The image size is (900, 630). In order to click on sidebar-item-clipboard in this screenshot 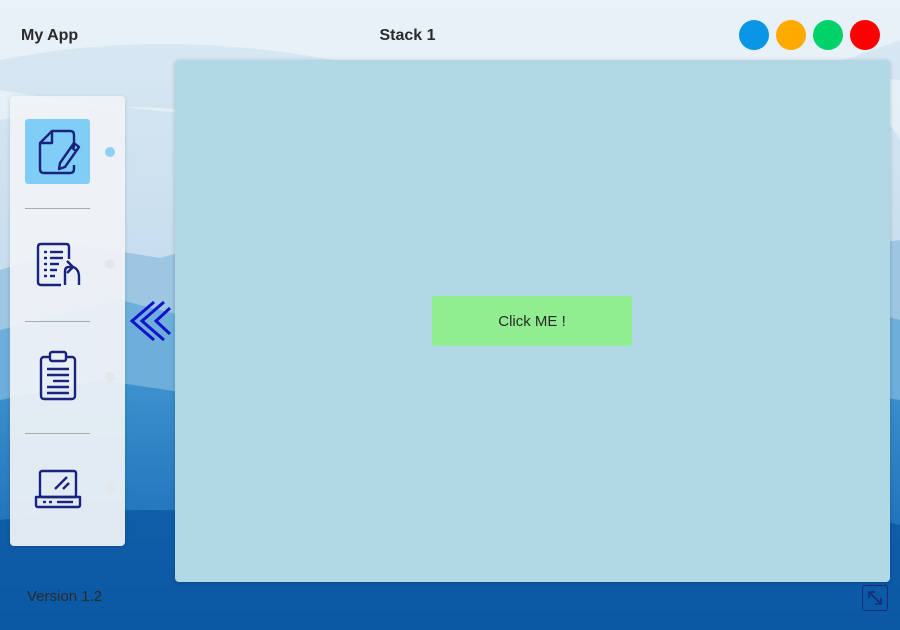, I will do `click(57, 375)`.